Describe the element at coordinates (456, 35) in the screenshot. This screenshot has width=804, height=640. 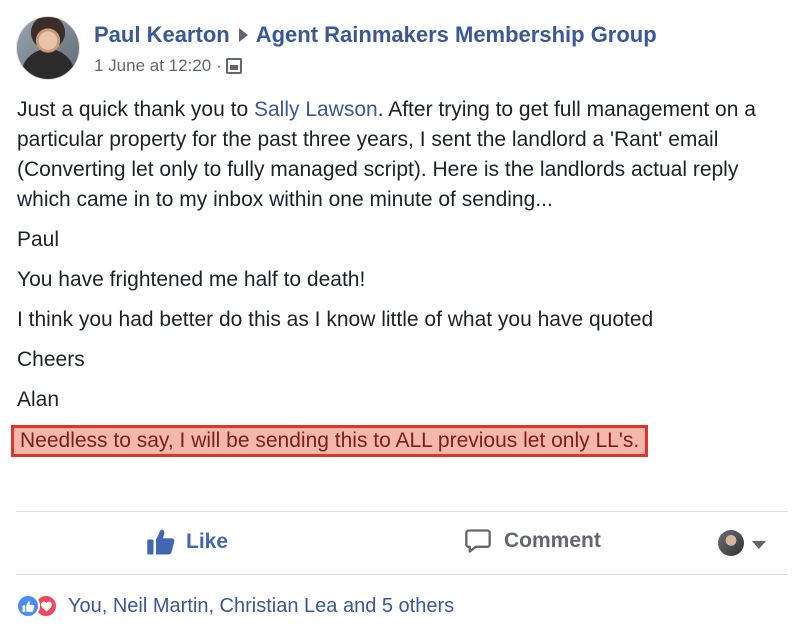
I see `group-name-link: Agent Rainmakers Membership Group` at that location.